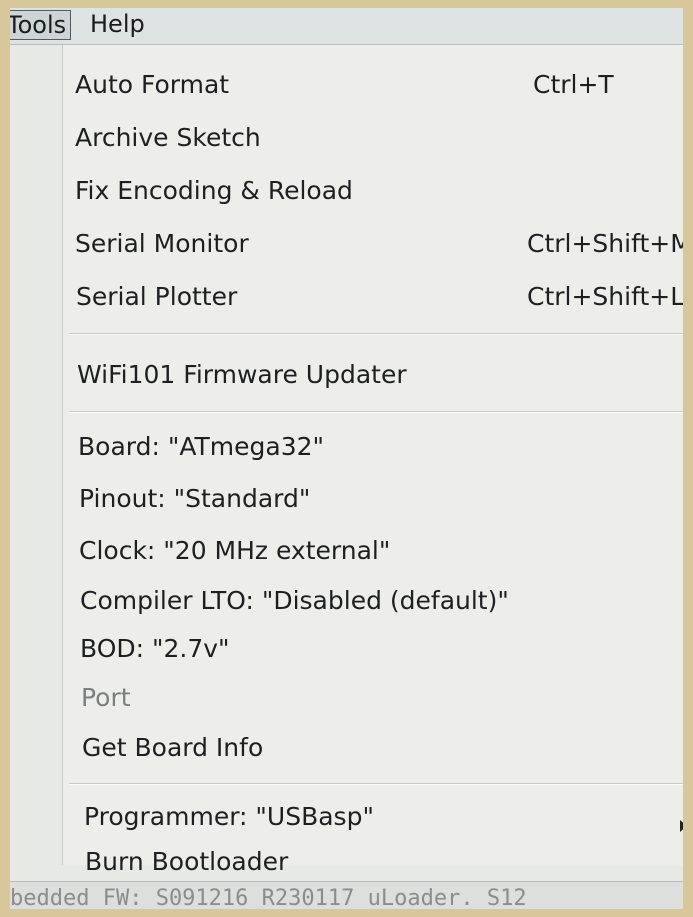 The image size is (693, 917). I want to click on menu-tools: Tools, so click(41, 25).